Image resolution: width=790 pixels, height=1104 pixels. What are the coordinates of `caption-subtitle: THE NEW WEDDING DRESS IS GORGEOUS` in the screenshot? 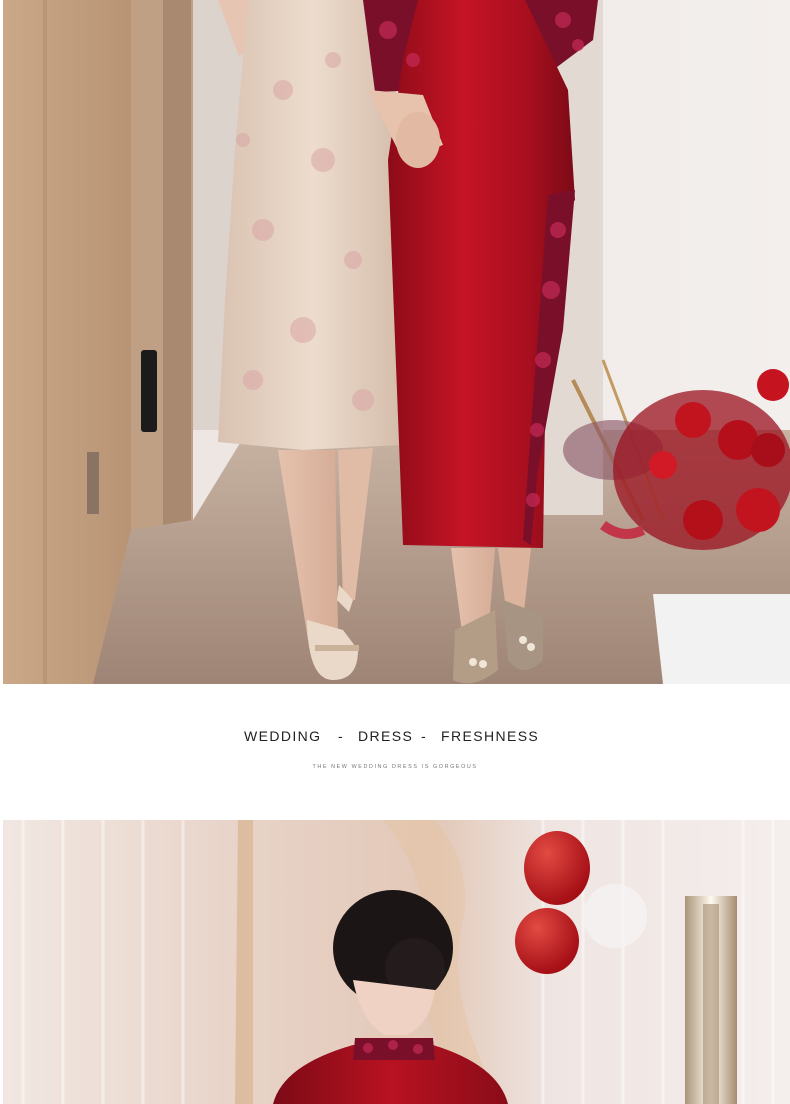 It's located at (395, 767).